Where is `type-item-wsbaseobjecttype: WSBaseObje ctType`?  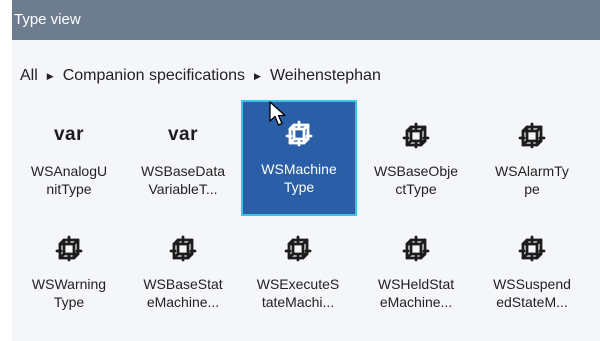 type-item-wsbaseobjecttype: WSBaseObje ctType is located at coordinates (416, 158).